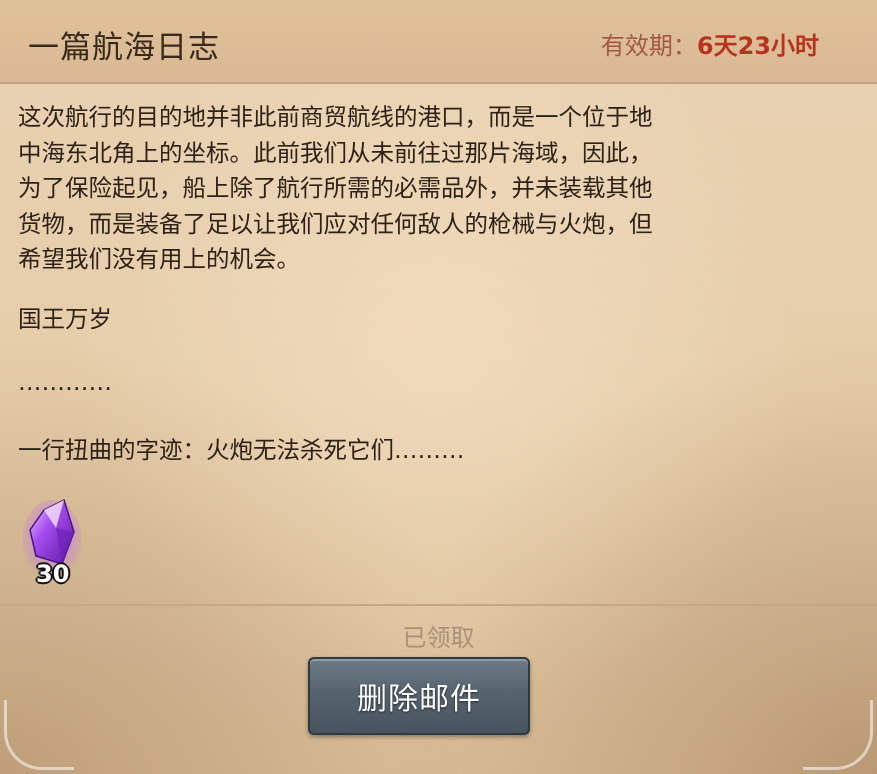  I want to click on reward-item: 30, so click(54, 546).